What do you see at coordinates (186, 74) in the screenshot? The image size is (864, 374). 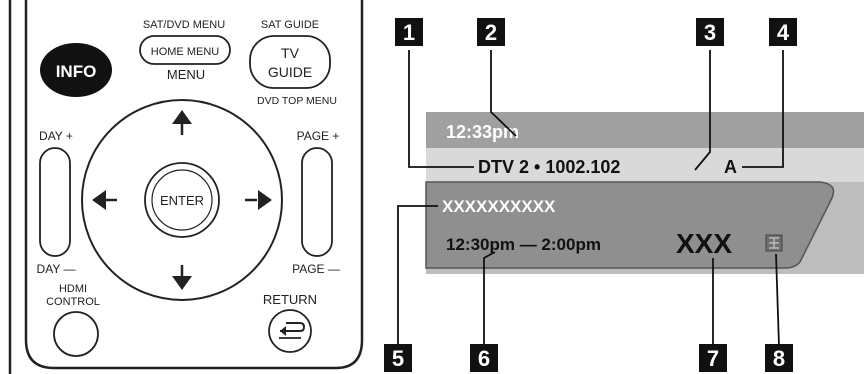 I see `menu-label: MENU` at bounding box center [186, 74].